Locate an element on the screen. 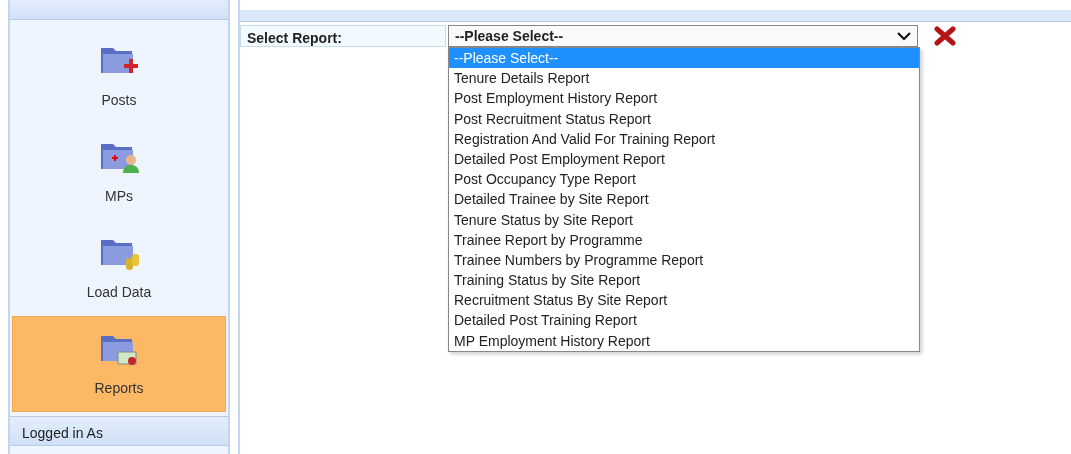  dropdown-option: Tenure Details Report is located at coordinates (684, 78).